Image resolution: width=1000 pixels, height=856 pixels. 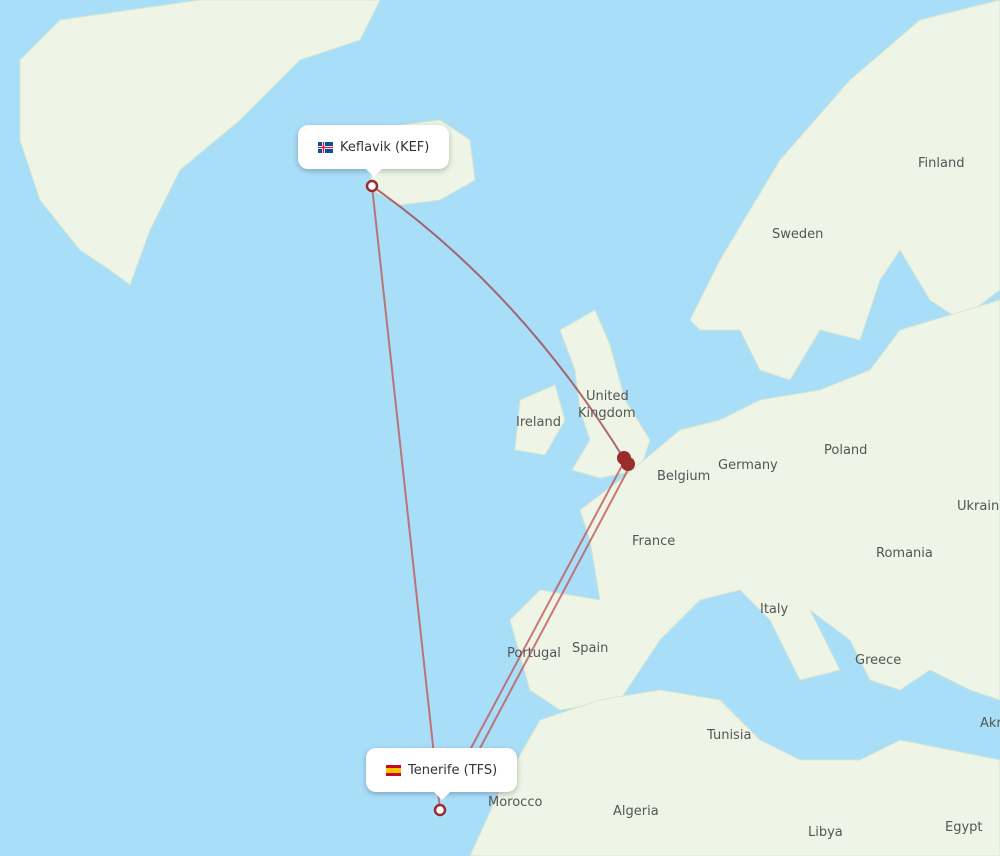 I want to click on spain-flag-icon, so click(x=393, y=770).